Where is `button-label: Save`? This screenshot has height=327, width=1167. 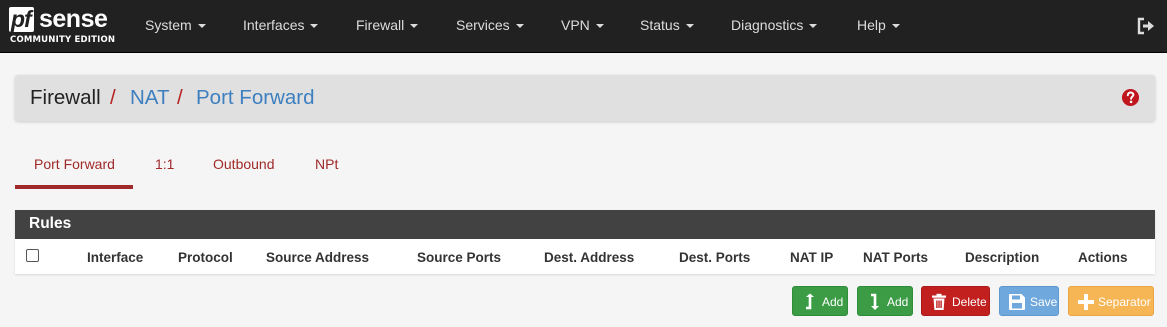 button-label: Save is located at coordinates (1044, 302).